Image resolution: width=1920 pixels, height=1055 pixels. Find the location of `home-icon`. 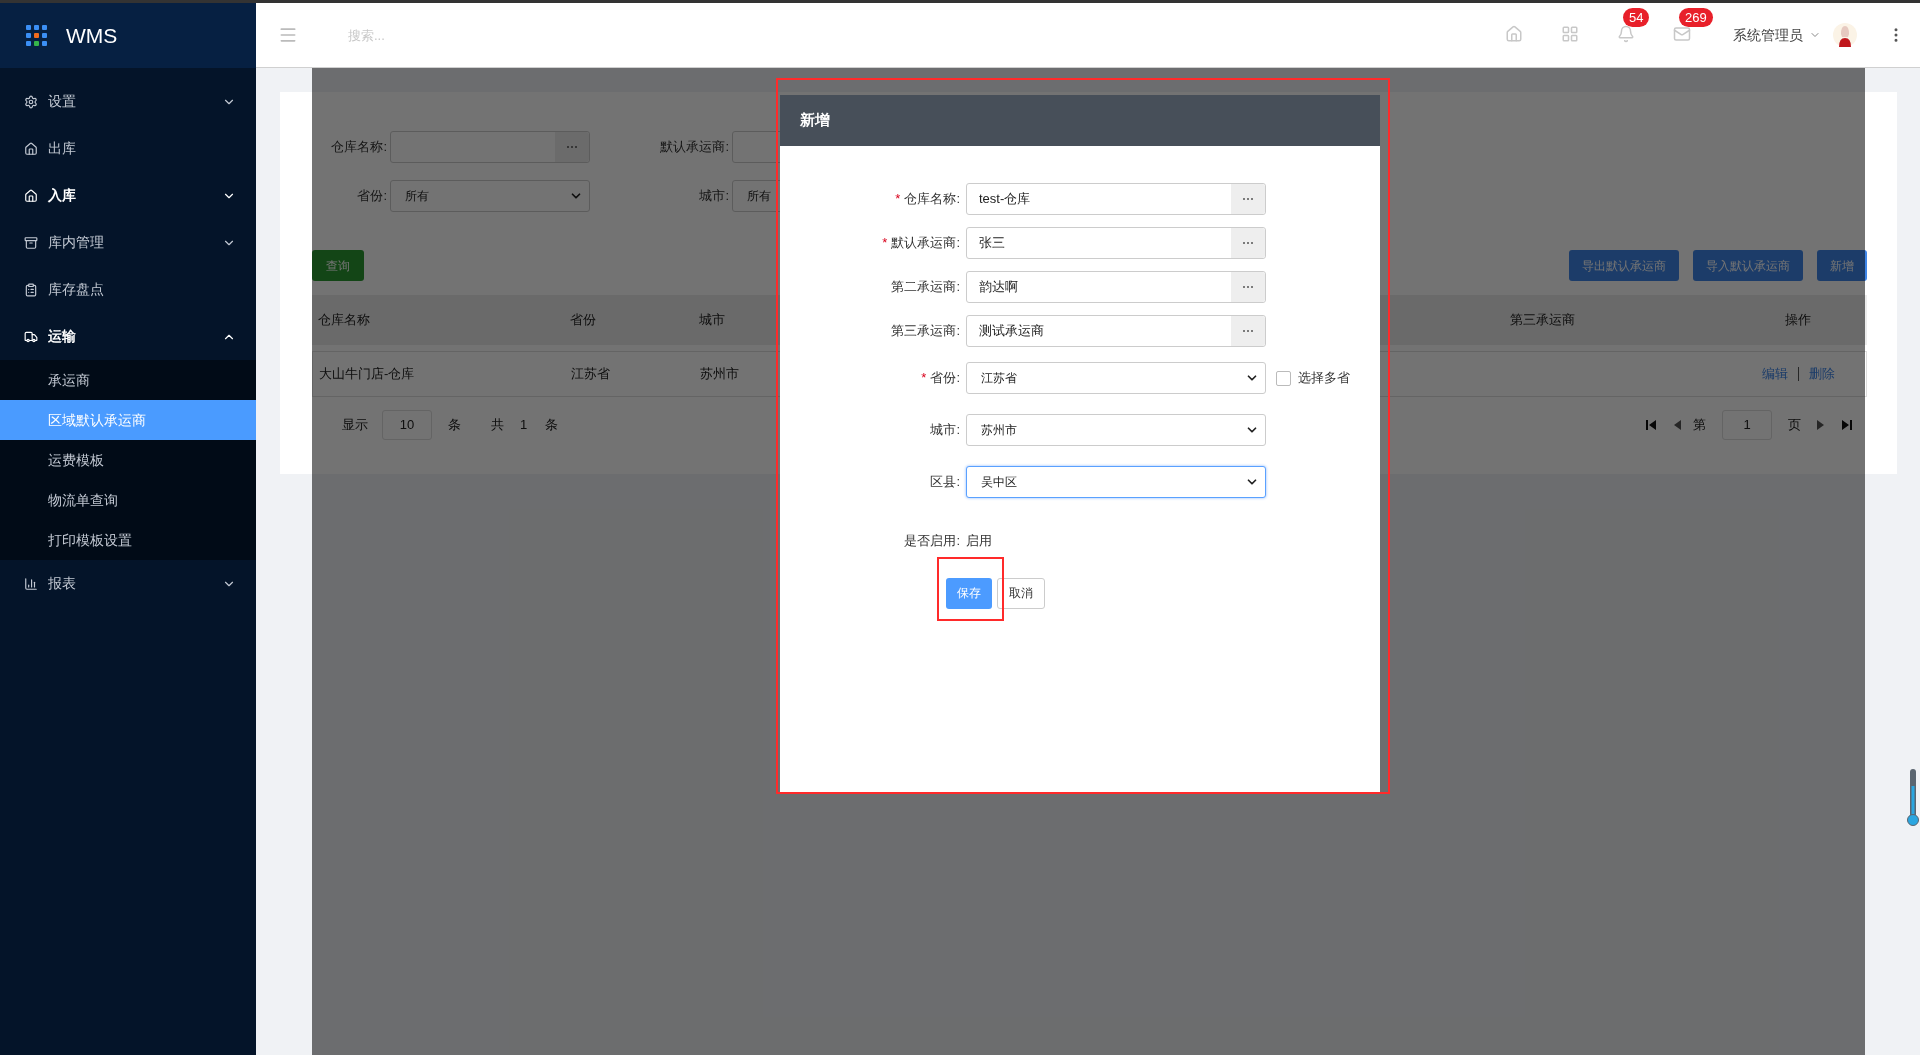

home-icon is located at coordinates (1514, 34).